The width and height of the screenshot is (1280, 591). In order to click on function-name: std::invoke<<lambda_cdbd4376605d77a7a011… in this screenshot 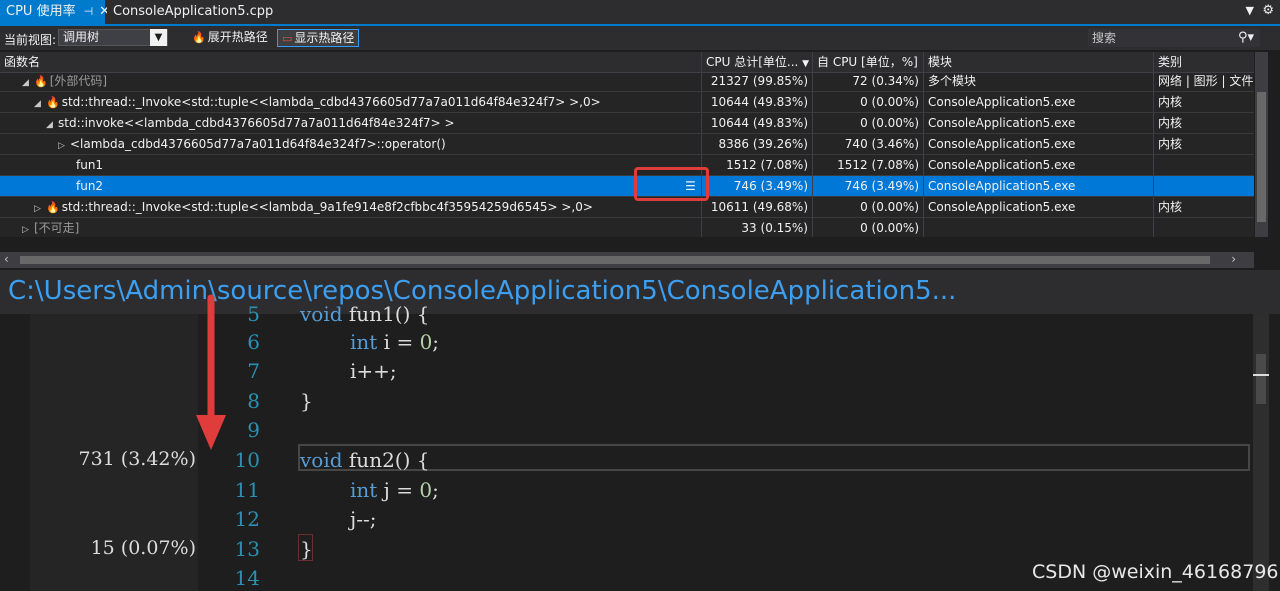, I will do `click(256, 123)`.